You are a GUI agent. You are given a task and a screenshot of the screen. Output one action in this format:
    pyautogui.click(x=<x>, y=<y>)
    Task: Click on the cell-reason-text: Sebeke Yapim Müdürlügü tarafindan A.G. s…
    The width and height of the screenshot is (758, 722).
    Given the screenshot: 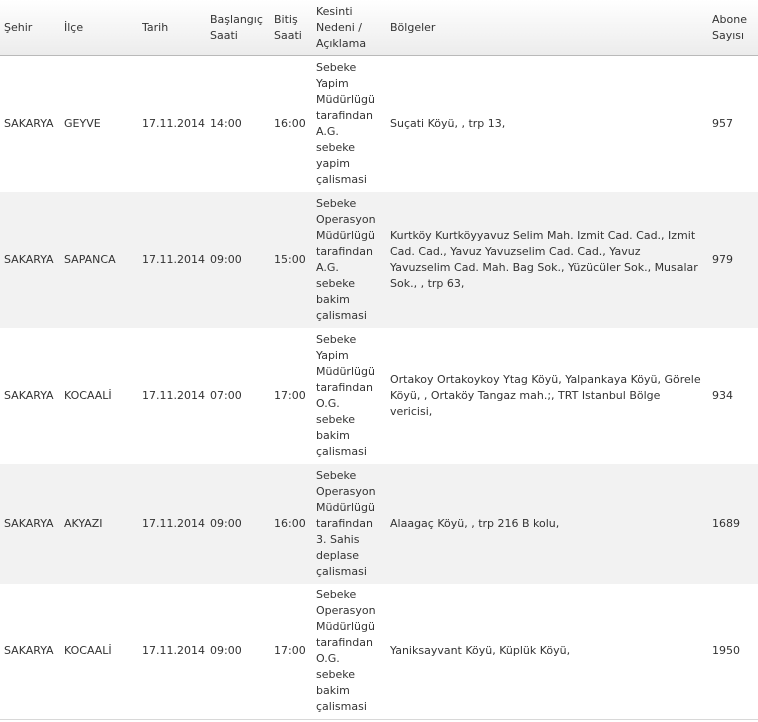 What is the action you would take?
    pyautogui.click(x=345, y=123)
    